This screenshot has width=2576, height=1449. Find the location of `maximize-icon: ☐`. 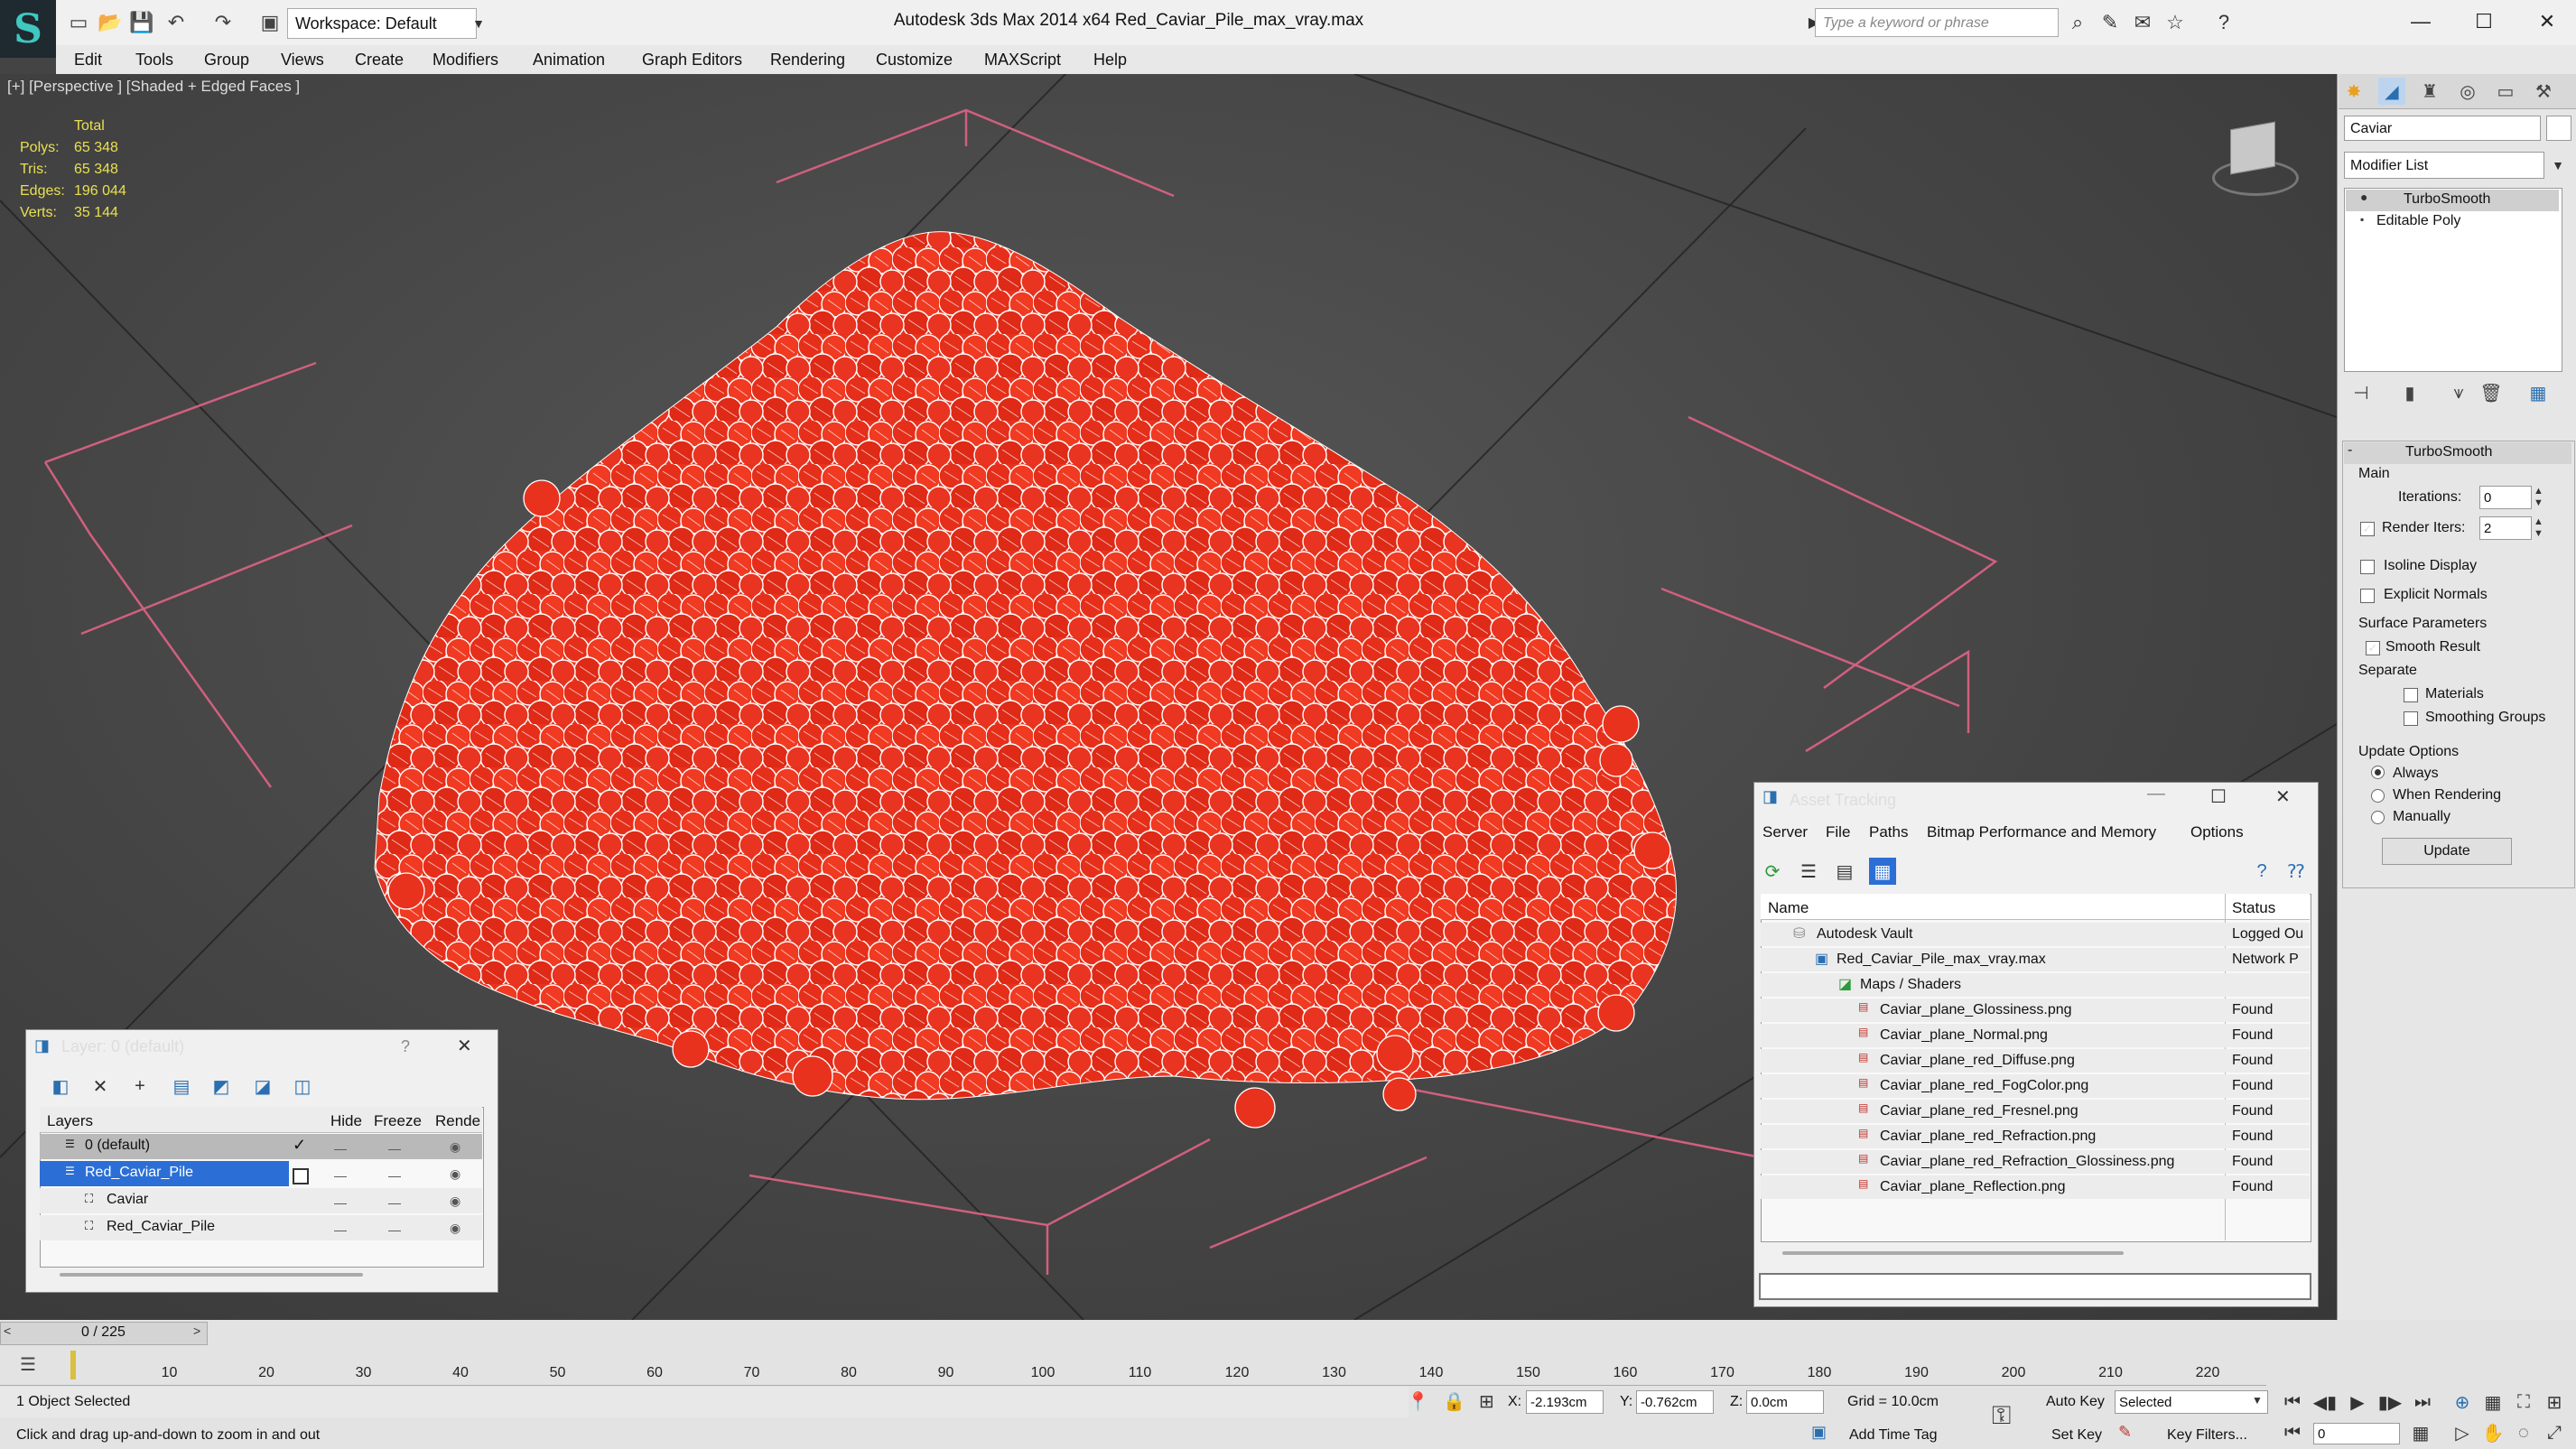

maximize-icon: ☐ is located at coordinates (2218, 796).